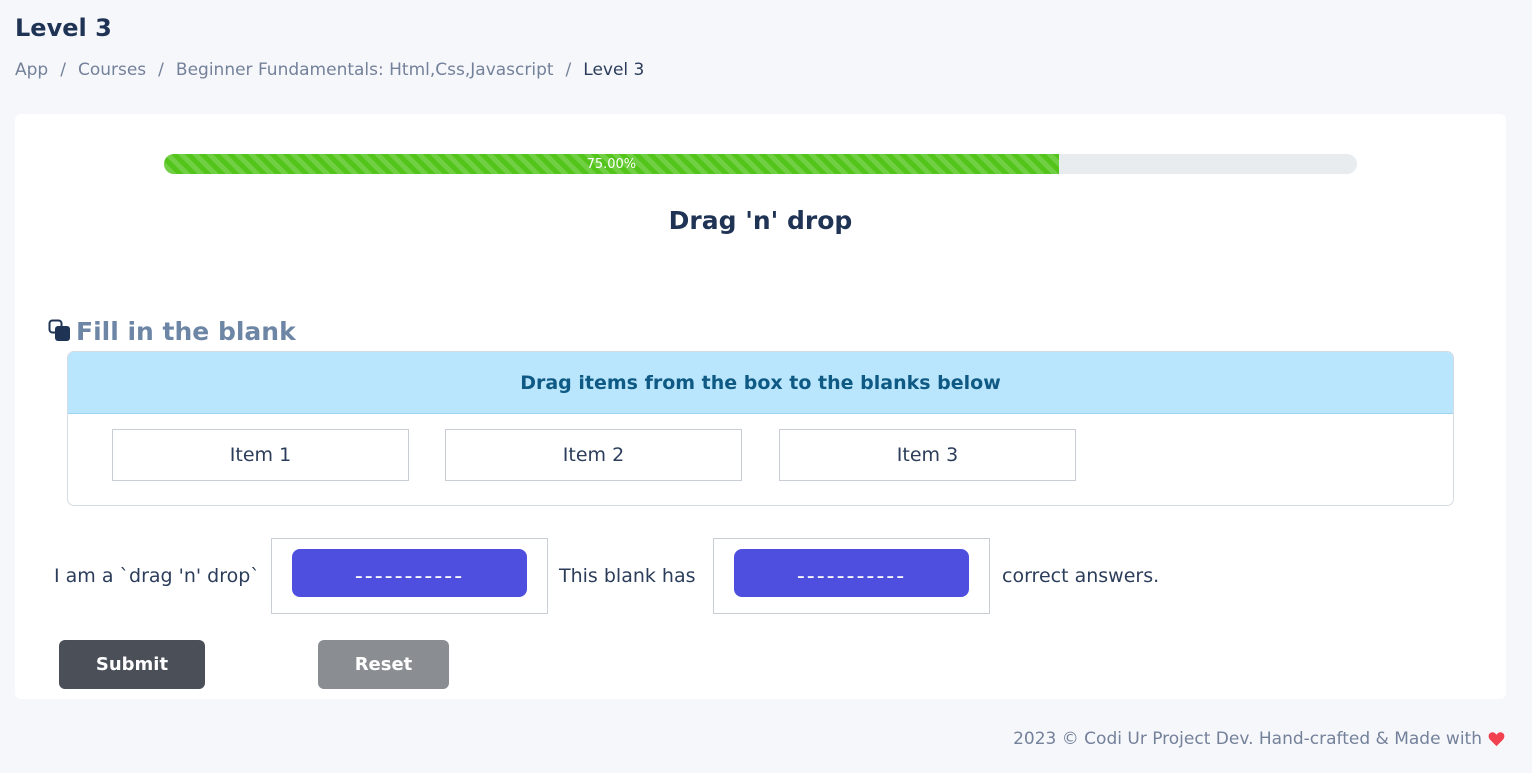  I want to click on blank-drop-zone-2: -----------, so click(851, 576).